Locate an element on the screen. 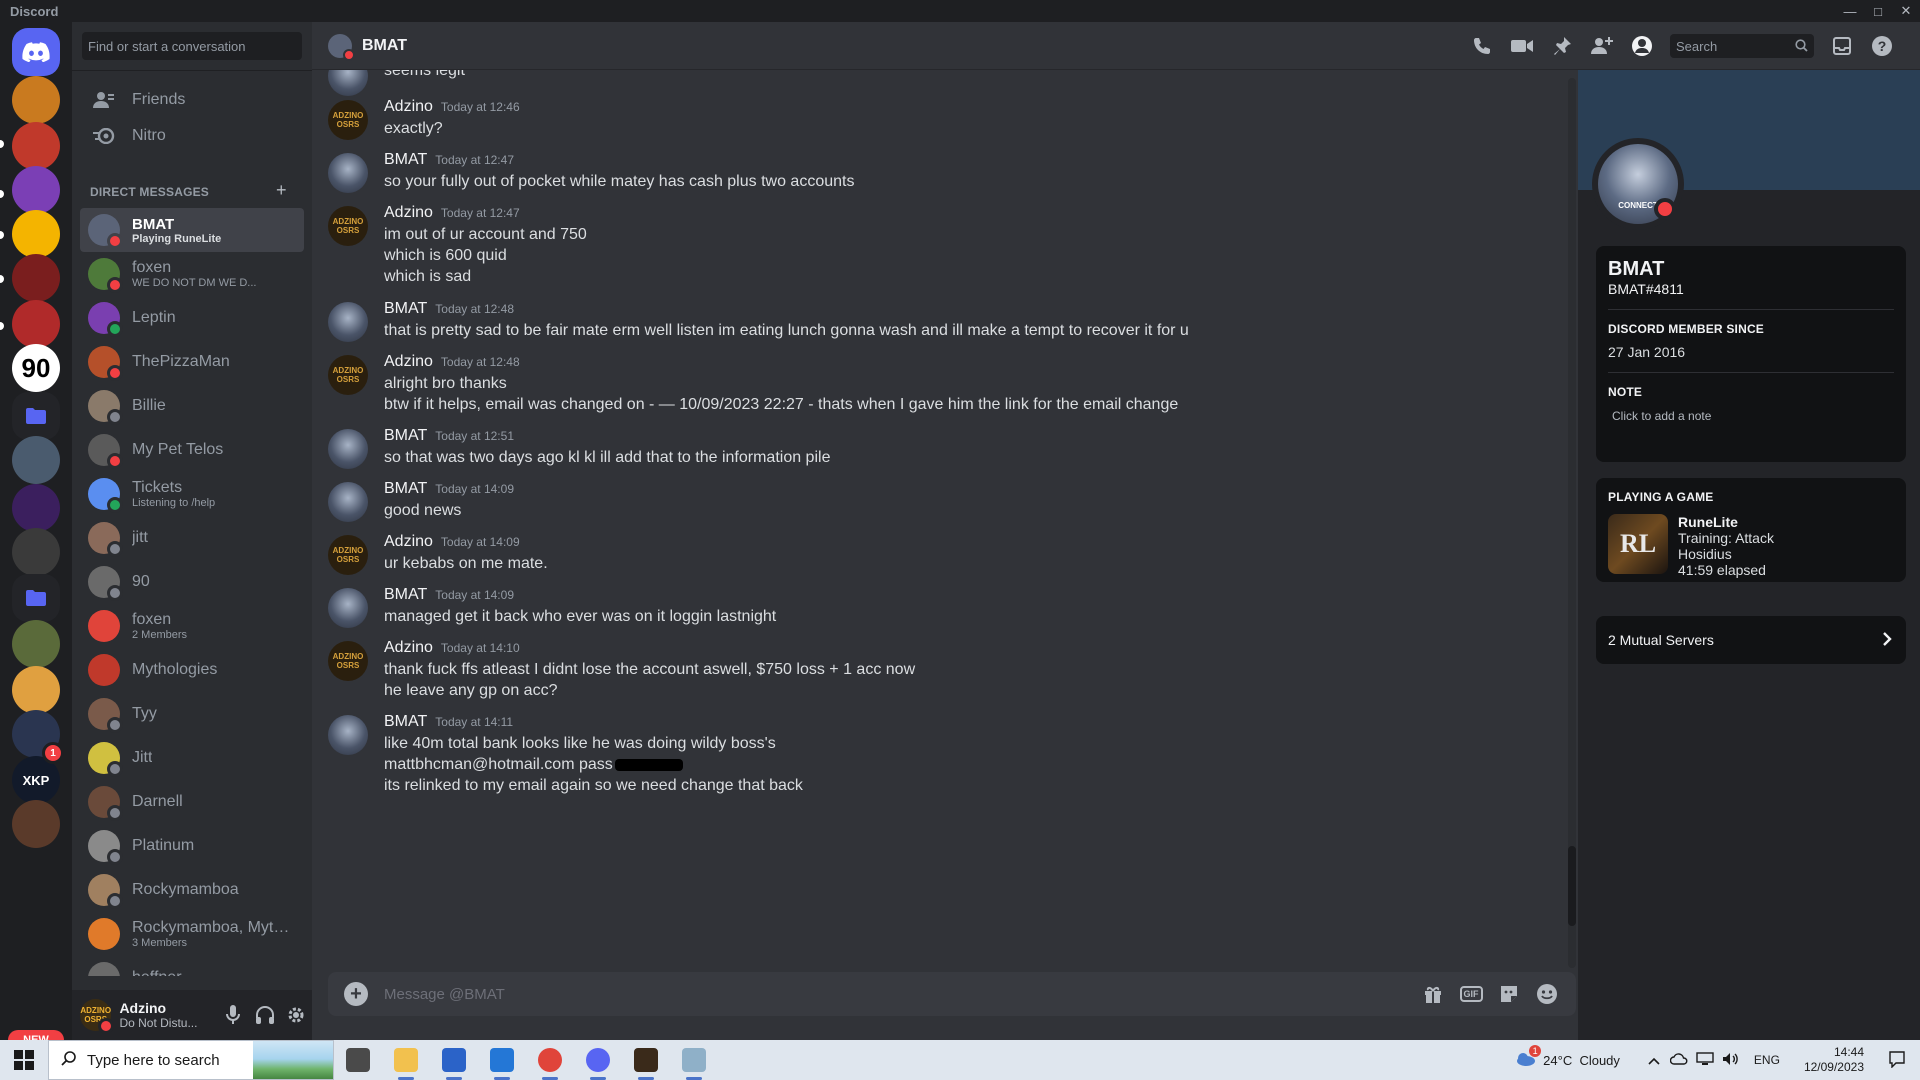  settings-gear-icon is located at coordinates (296, 1015).